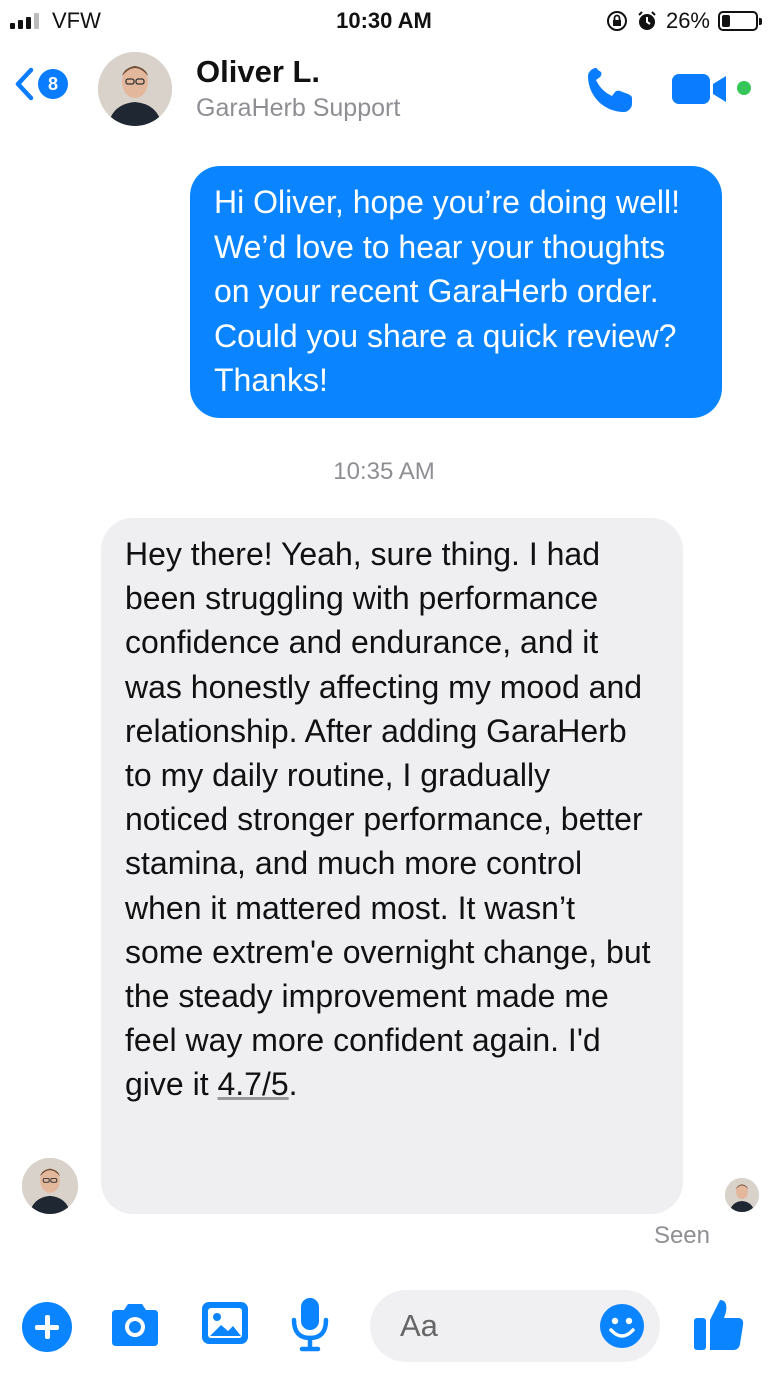 This screenshot has height=1376, width=768. I want to click on status-bar: VFW 10:30 AM 26%, so click(384, 22).